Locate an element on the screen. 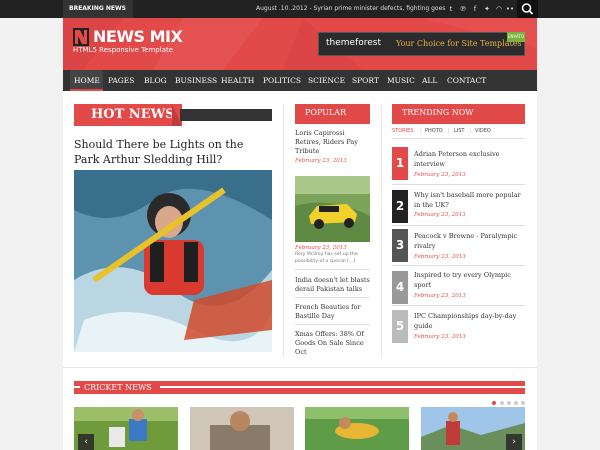  carousel-next-button: › is located at coordinates (514, 442).